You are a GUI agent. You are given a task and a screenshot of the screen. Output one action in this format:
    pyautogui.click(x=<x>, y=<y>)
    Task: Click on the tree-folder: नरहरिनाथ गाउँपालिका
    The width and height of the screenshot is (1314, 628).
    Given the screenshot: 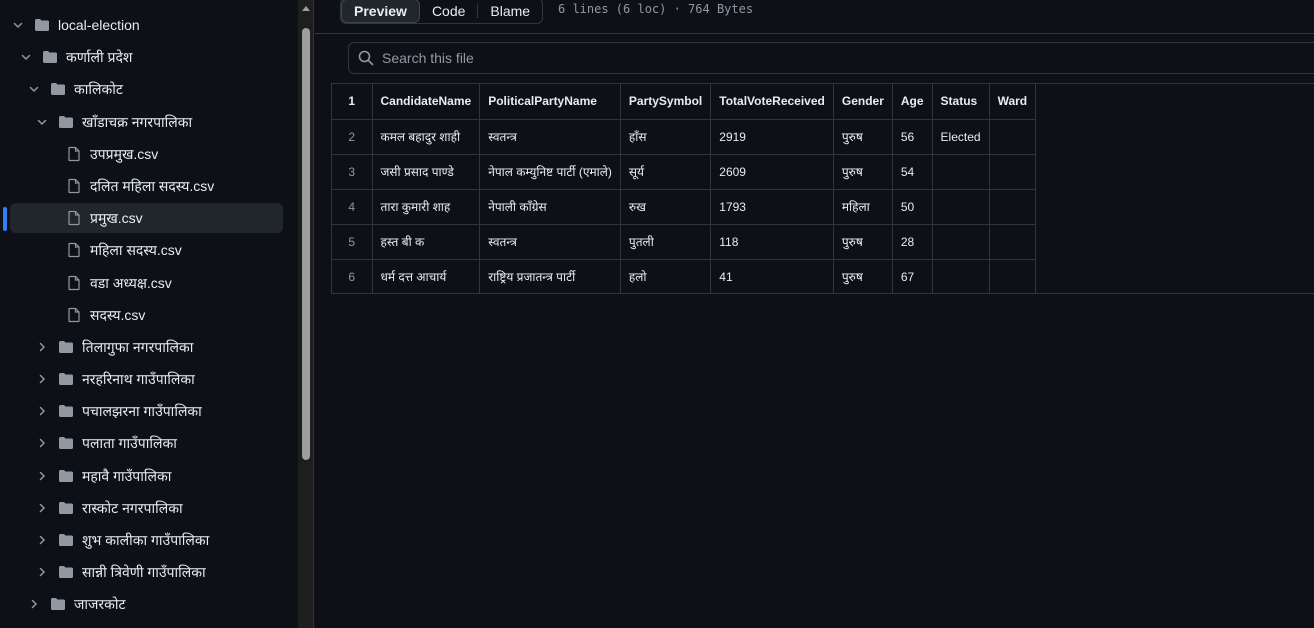 What is the action you would take?
    pyautogui.click(x=97, y=379)
    